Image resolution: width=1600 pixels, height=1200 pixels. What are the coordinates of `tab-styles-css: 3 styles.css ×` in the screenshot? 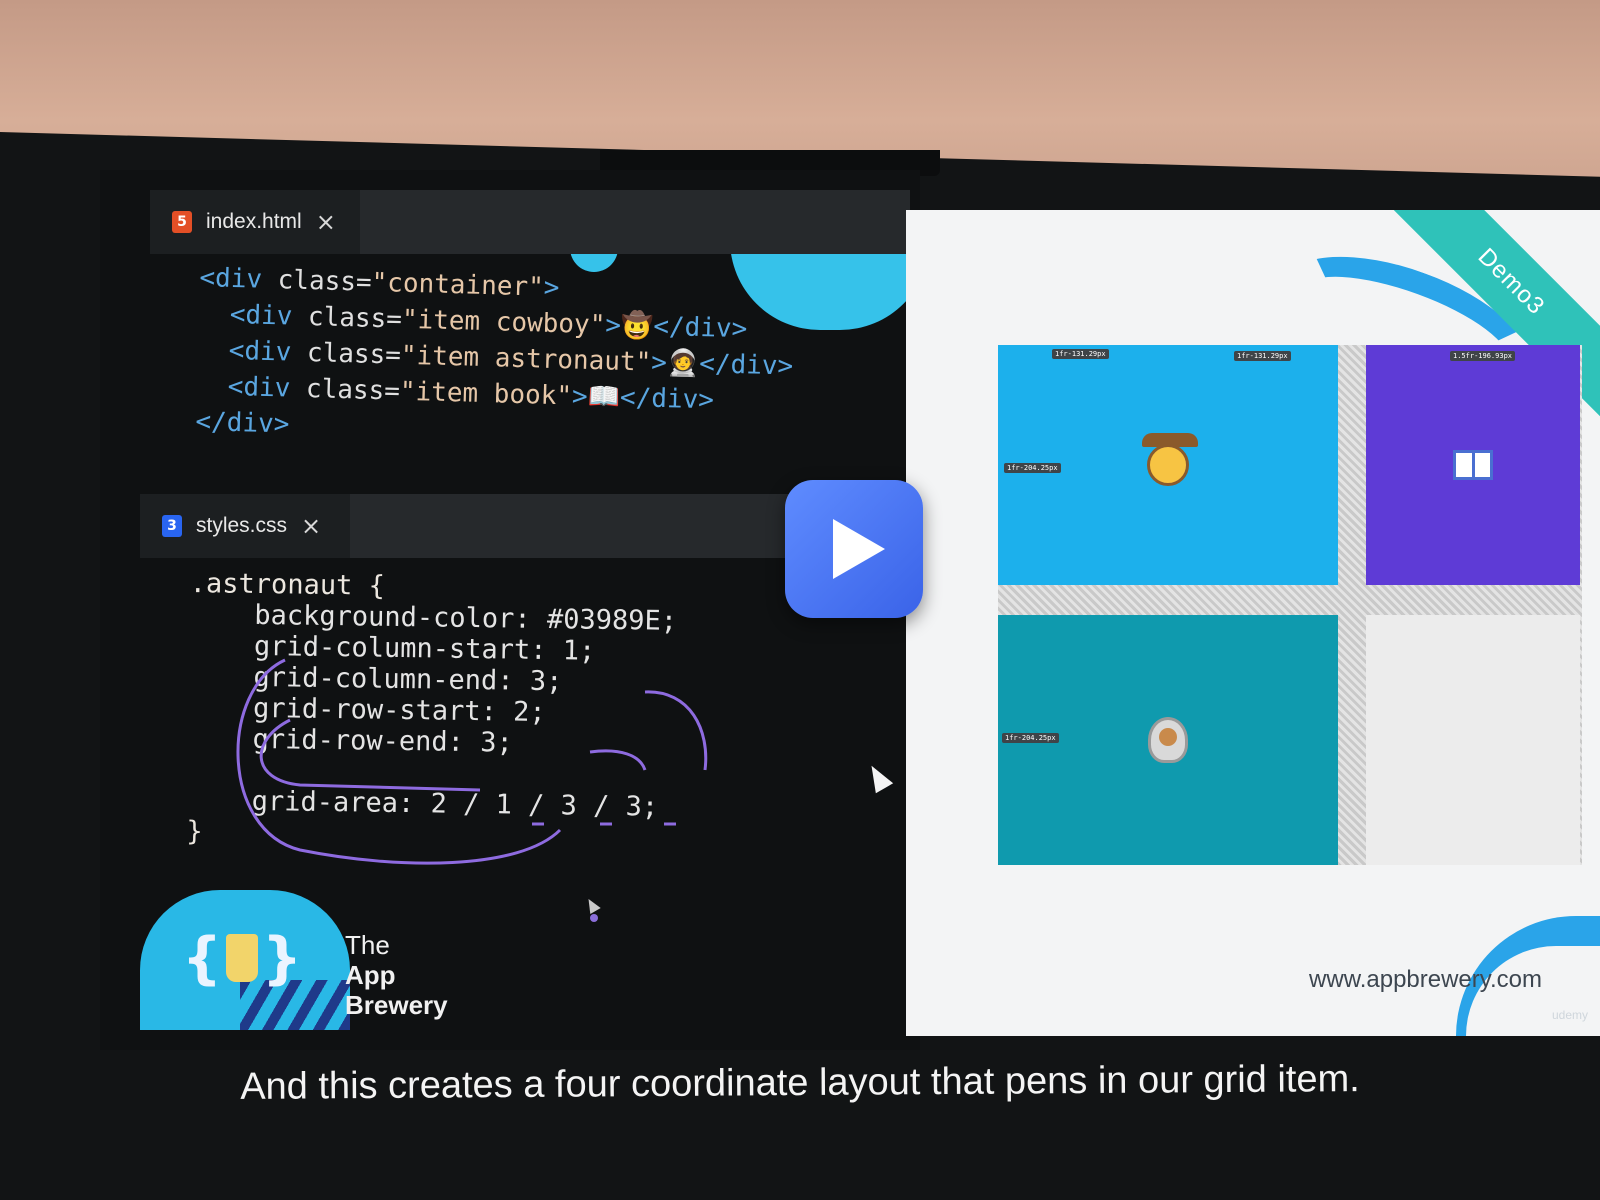 It's located at (245, 526).